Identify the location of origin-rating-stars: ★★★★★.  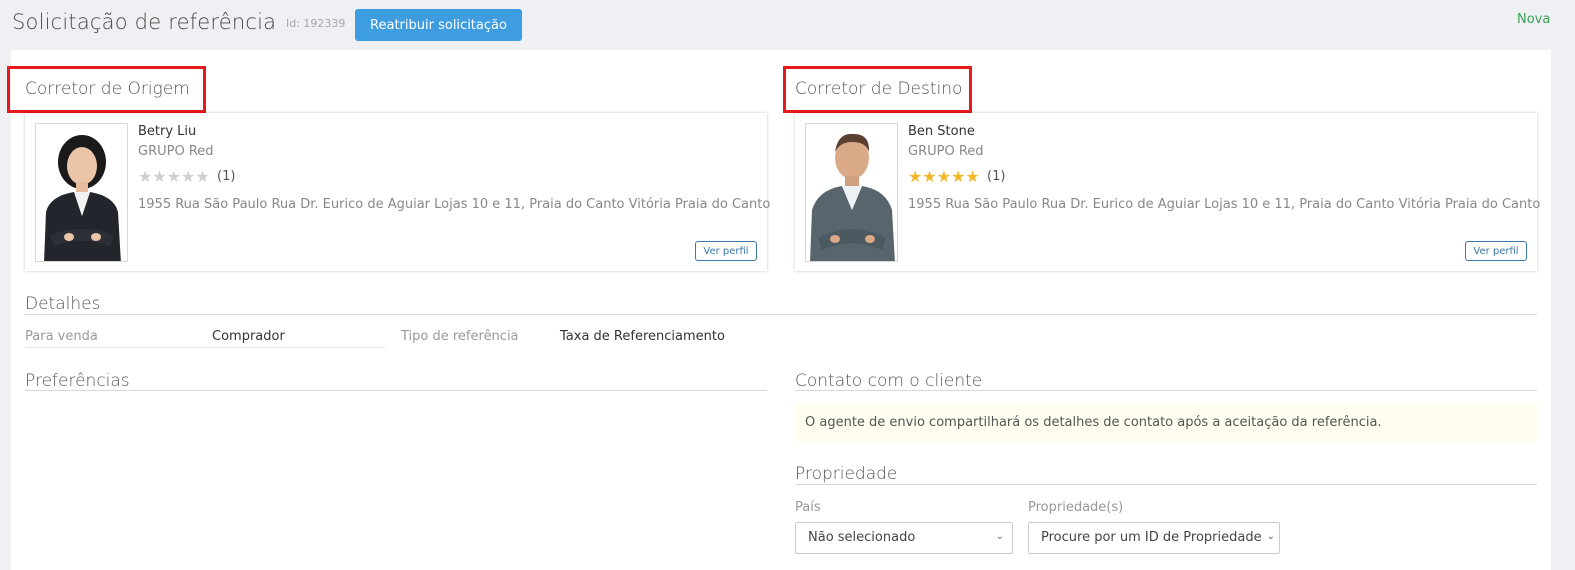
(174, 177).